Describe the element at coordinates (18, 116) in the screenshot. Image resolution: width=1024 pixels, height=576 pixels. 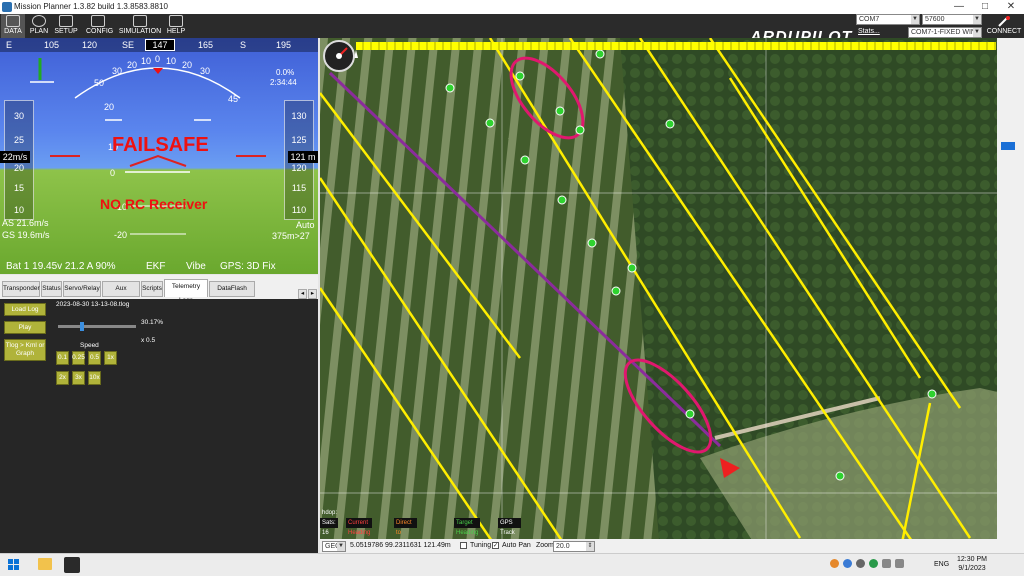
I see `speed-tick: 30` at that location.